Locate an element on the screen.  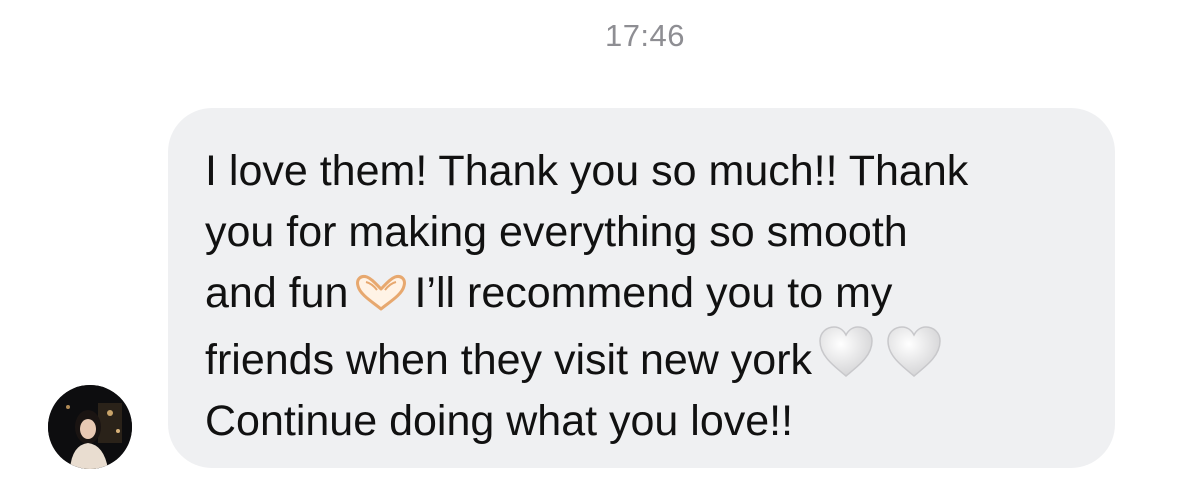
message-text: and fun is located at coordinates (277, 293).